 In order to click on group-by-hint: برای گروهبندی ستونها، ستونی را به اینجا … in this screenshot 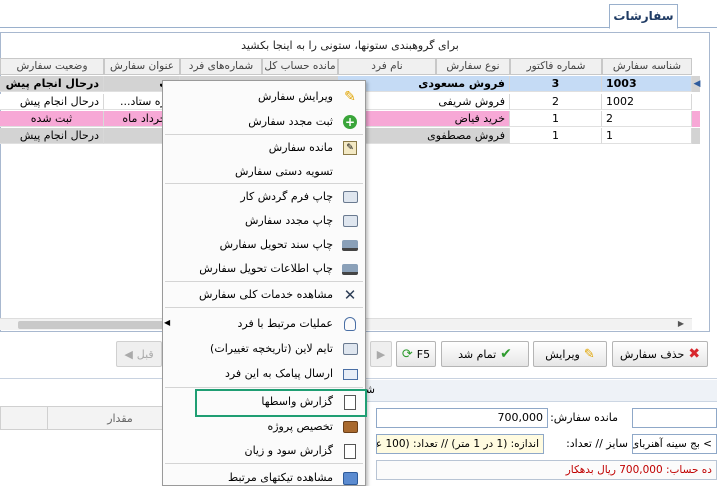, I will do `click(350, 46)`.